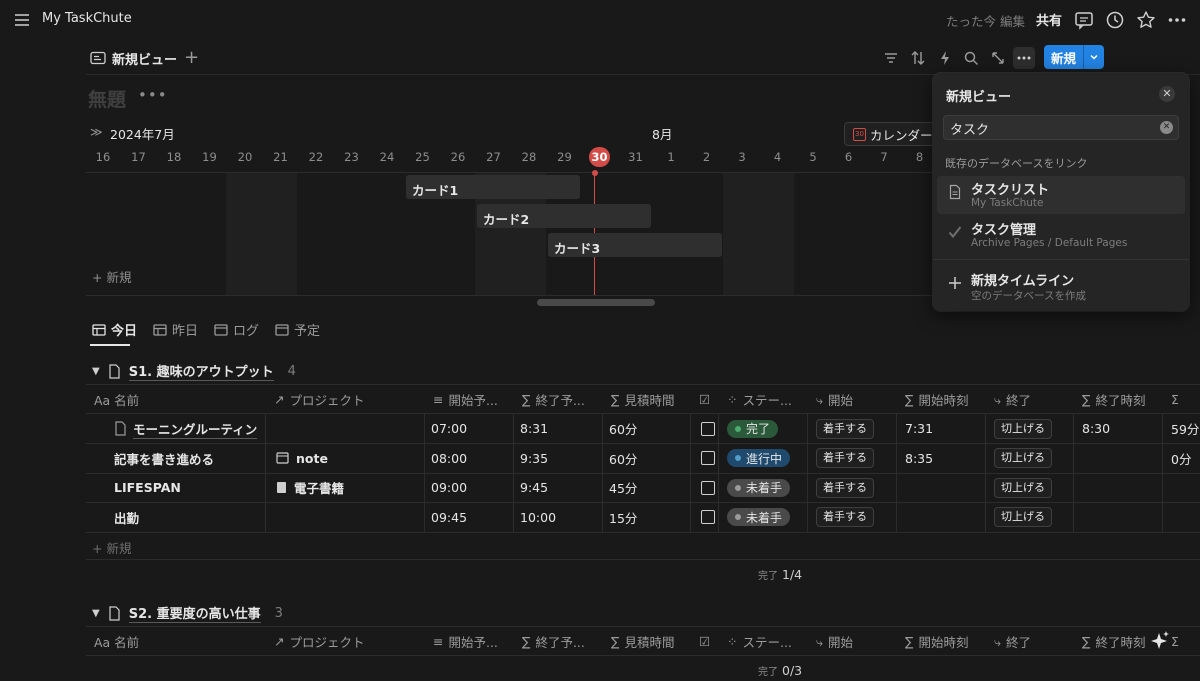 The width and height of the screenshot is (1200, 681). I want to click on menu-icon, so click(22, 20).